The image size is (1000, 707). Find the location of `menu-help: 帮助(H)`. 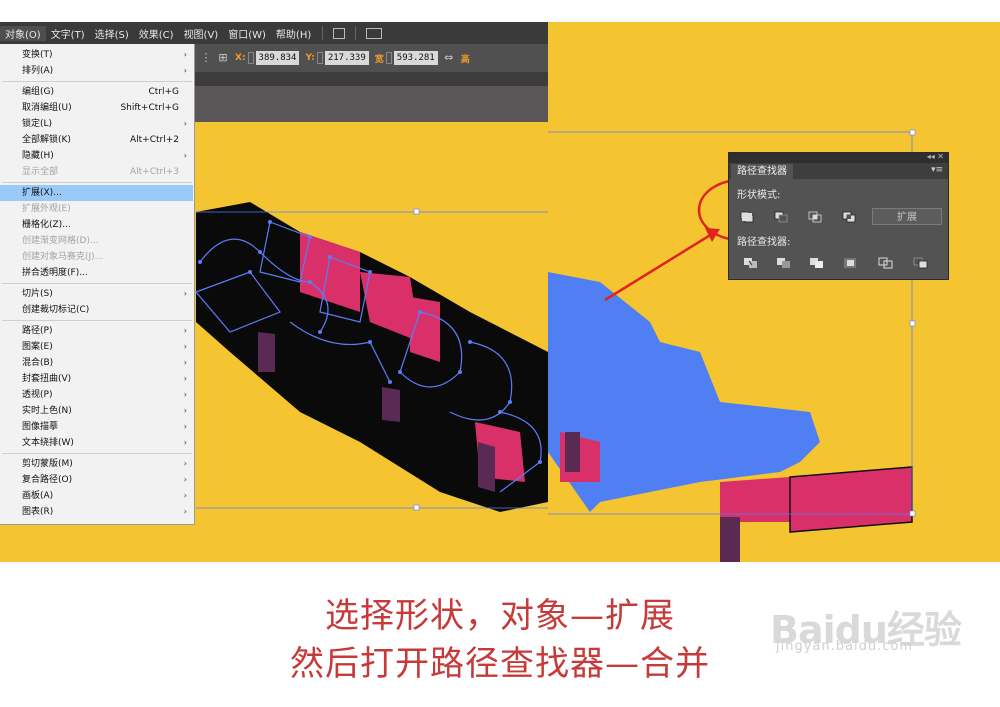

menu-help: 帮助(H) is located at coordinates (293, 33).